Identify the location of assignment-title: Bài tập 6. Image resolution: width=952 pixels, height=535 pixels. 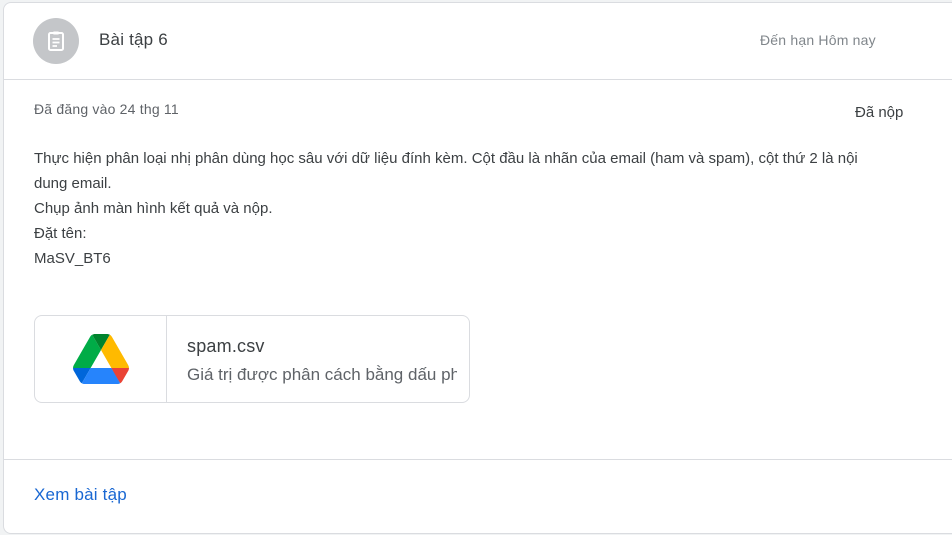
(133, 40).